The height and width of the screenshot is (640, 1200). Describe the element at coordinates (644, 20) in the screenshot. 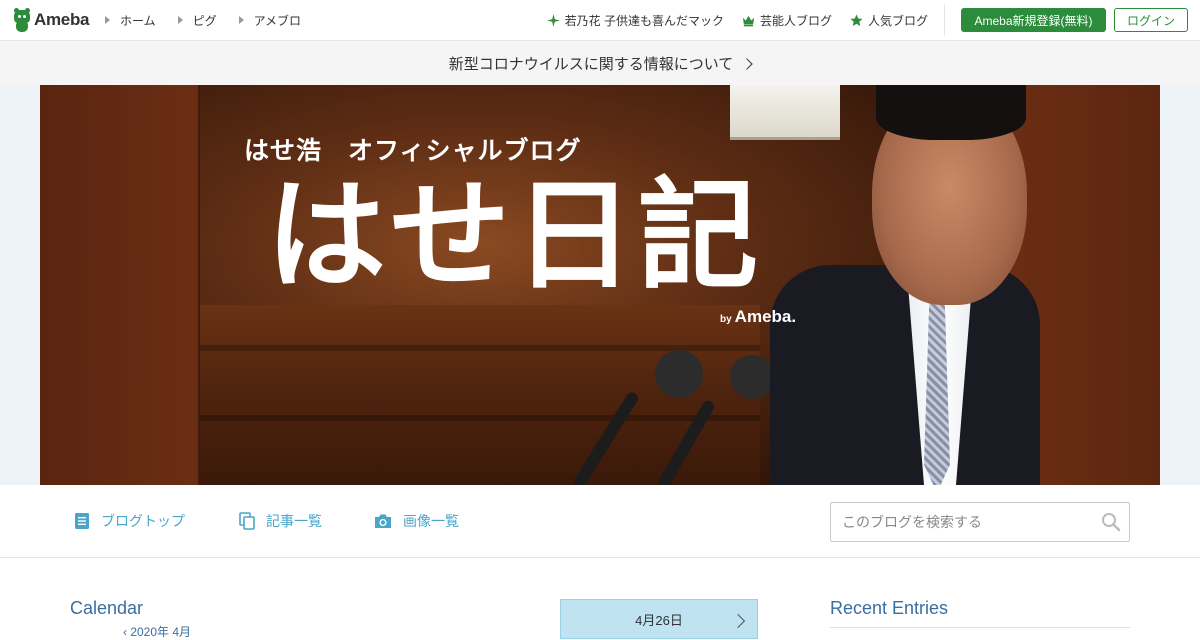

I see `featured-link-label: 若乃花 子供達も喜んだマック` at that location.